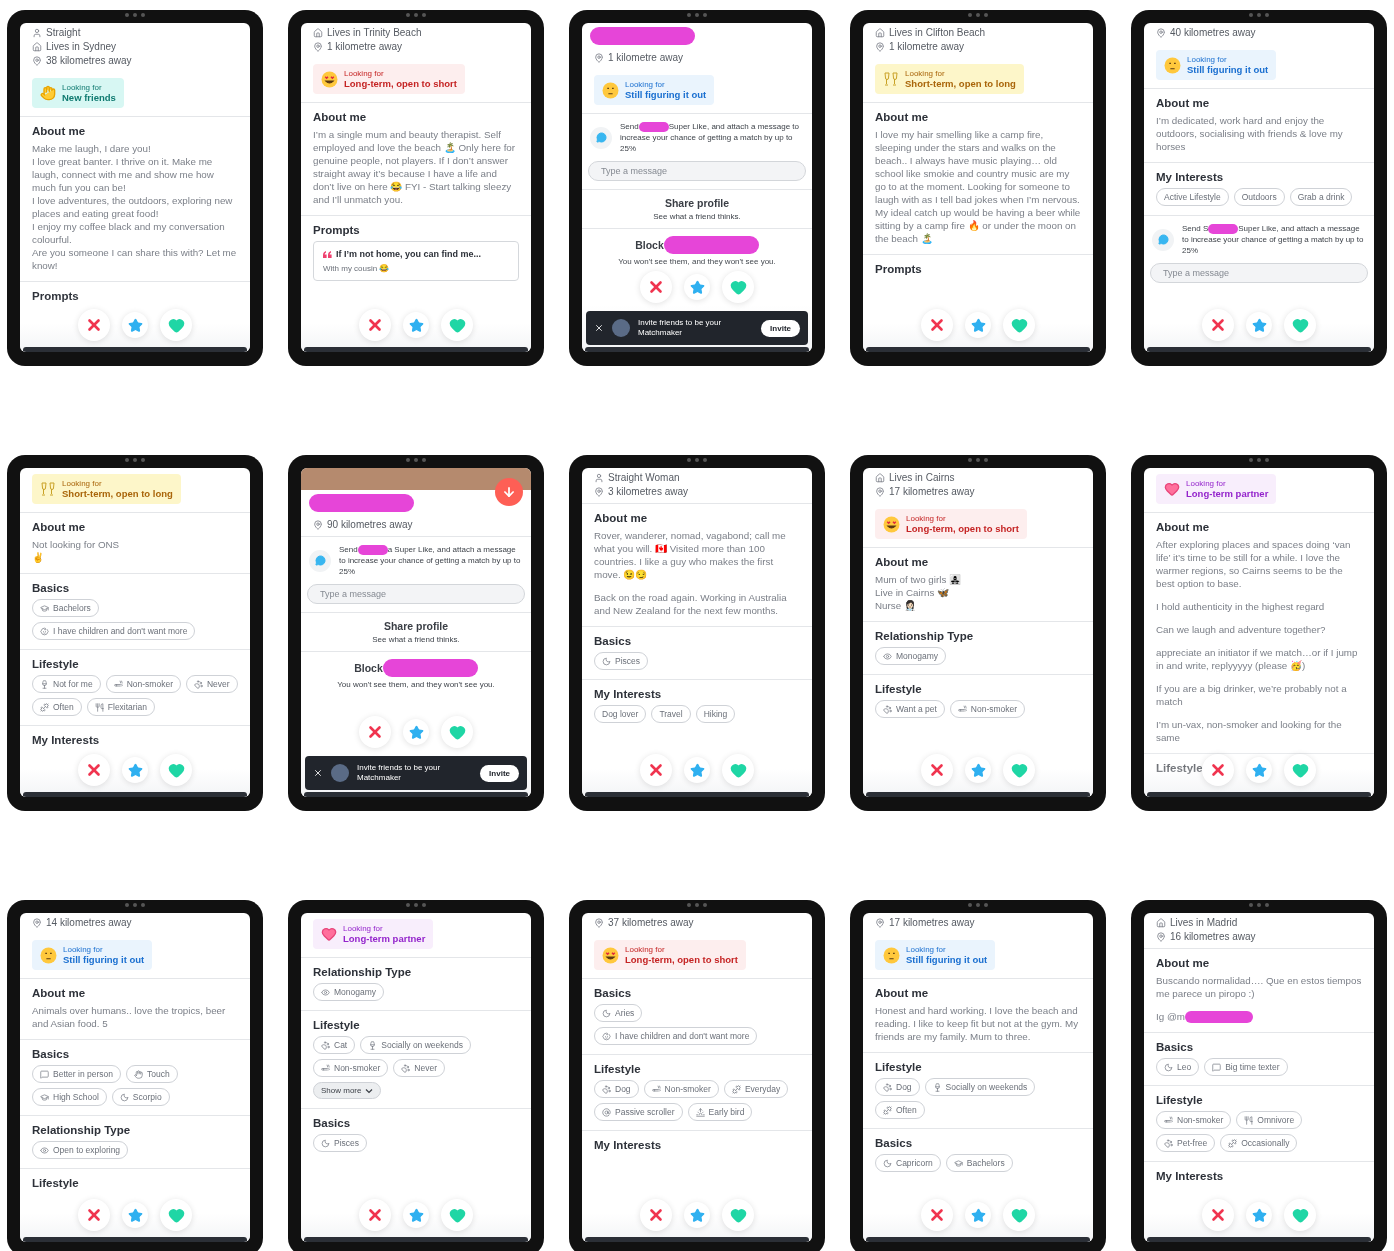 The width and height of the screenshot is (1394, 1251). I want to click on chevron-down-icon, so click(369, 1090).